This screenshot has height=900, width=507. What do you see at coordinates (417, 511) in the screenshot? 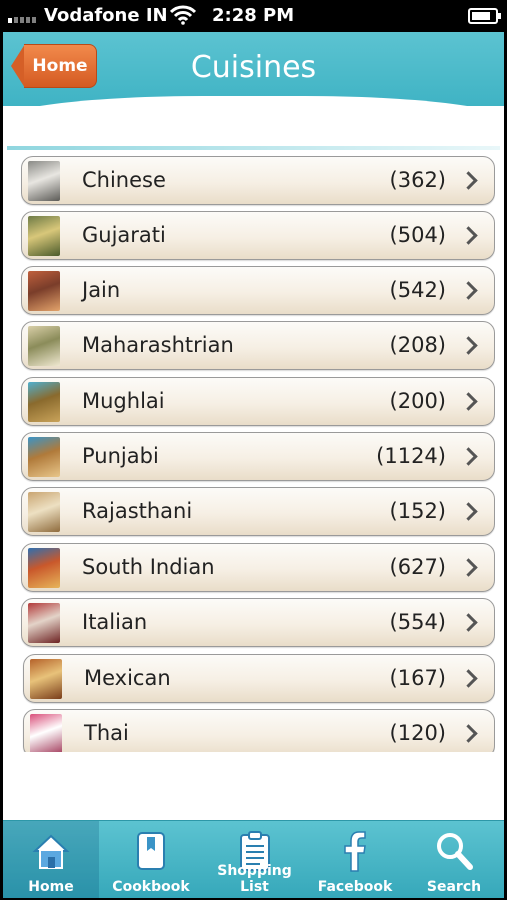
I see `recipe-count: (152)` at bounding box center [417, 511].